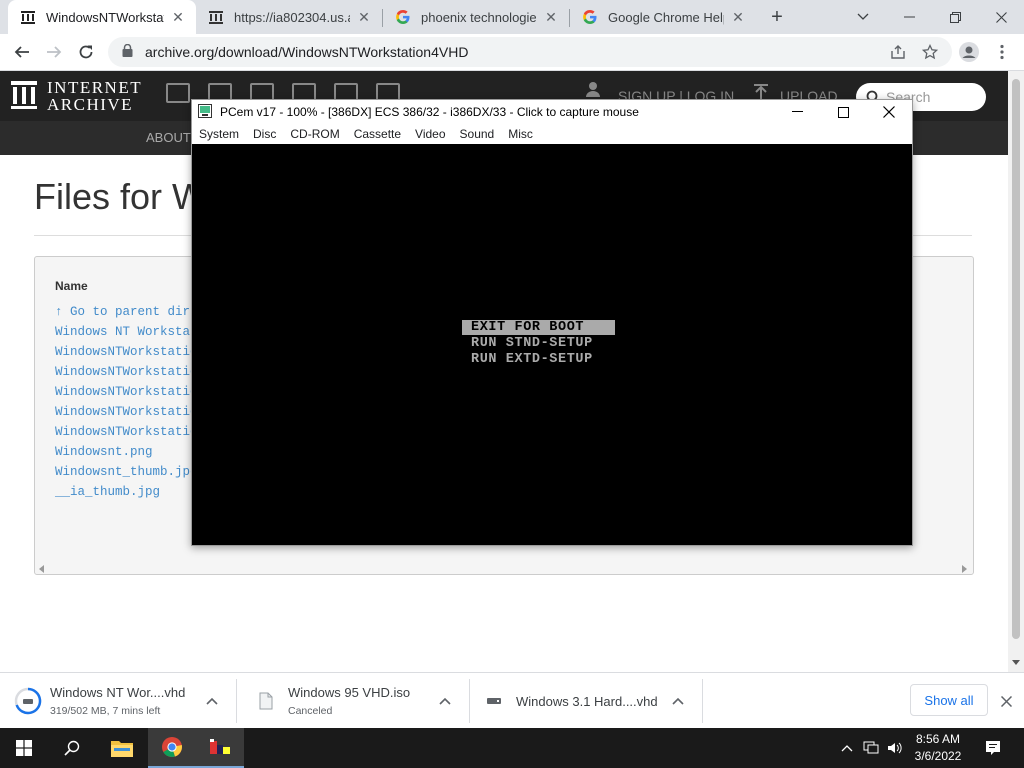 The width and height of the screenshot is (1024, 768). I want to click on download-filename: Windows 95 VHD.iso, so click(349, 692).